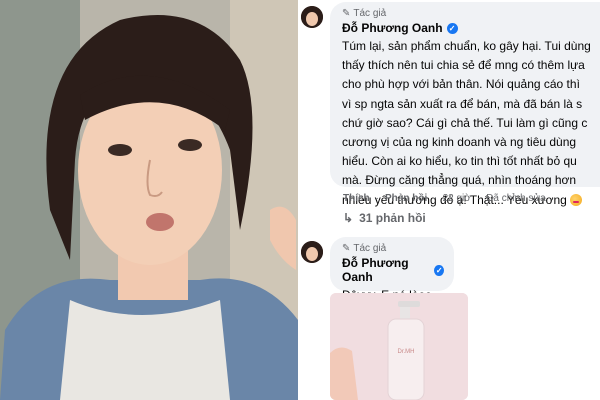 The width and height of the screenshot is (600, 400). I want to click on reply-link: Phản hồi, so click(406, 198).